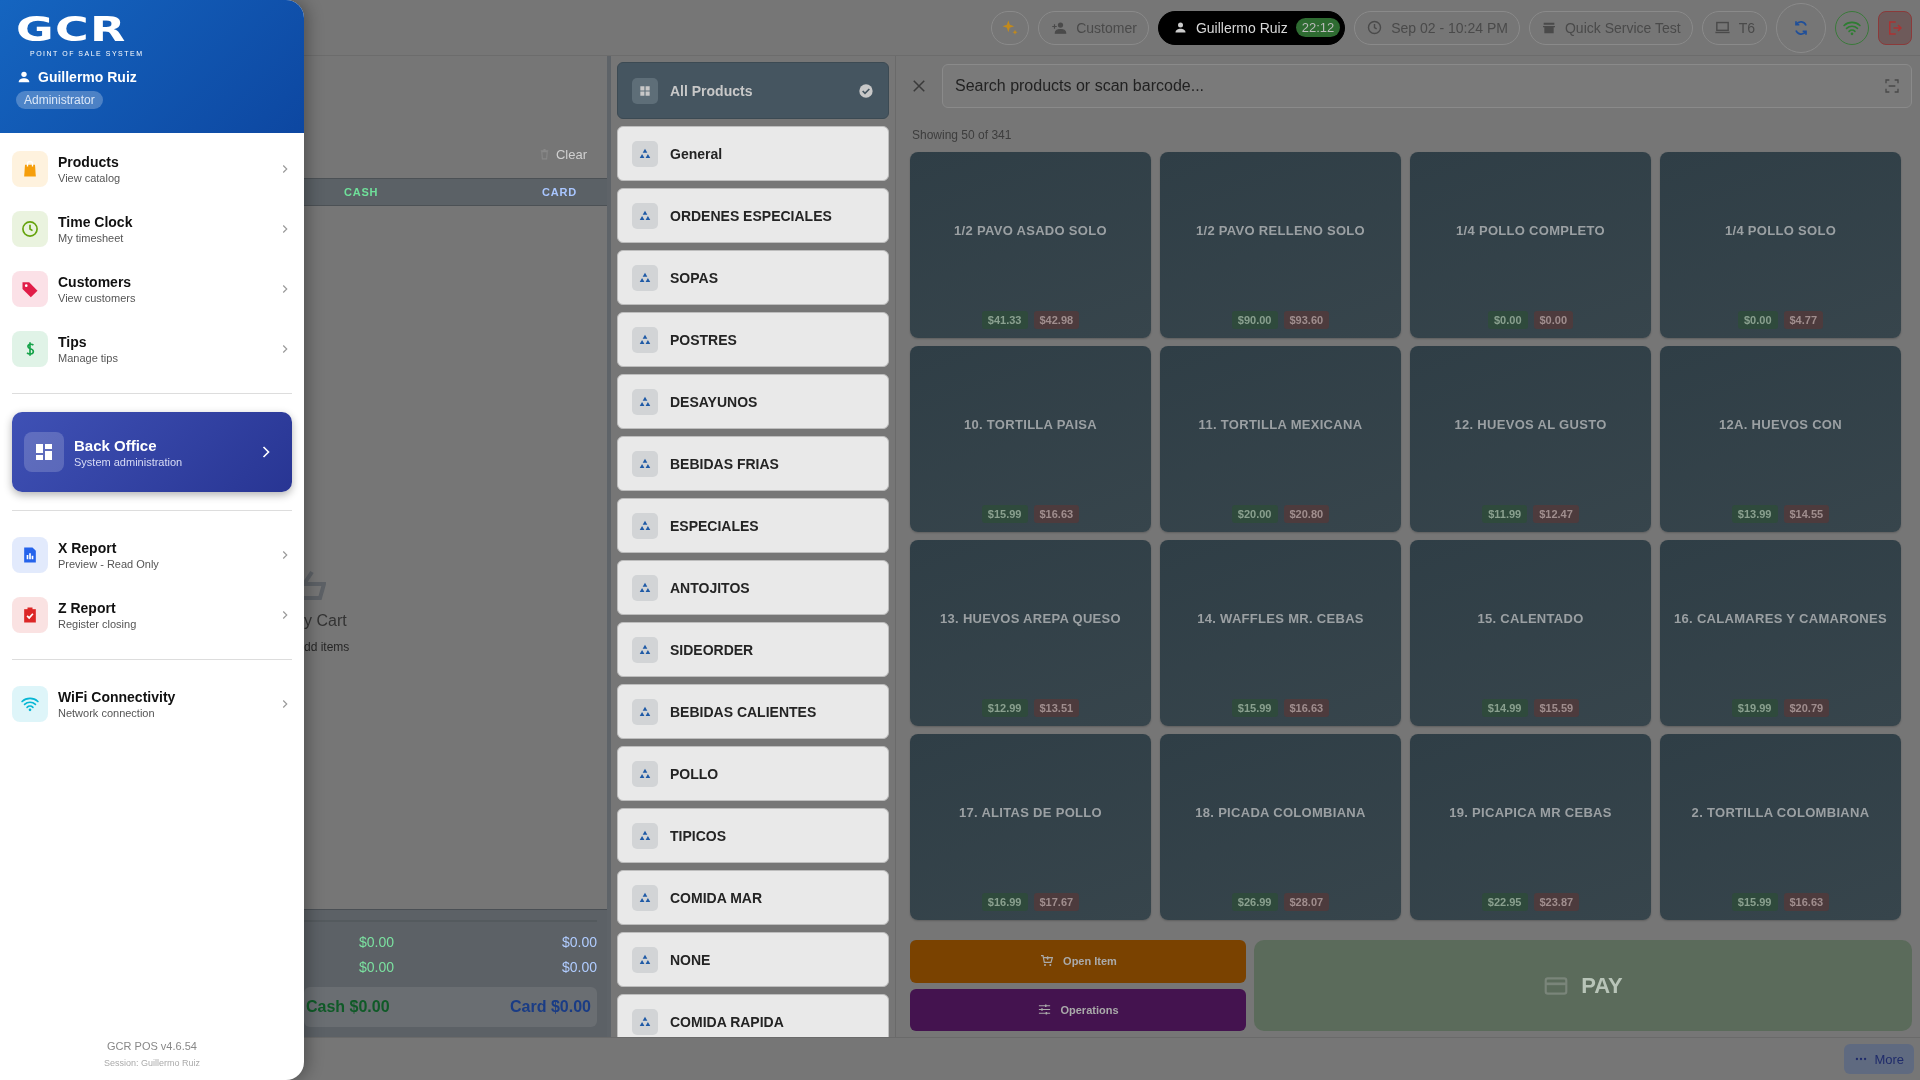  I want to click on session-text: Session: Guillermo Ruiz, so click(151, 1063).